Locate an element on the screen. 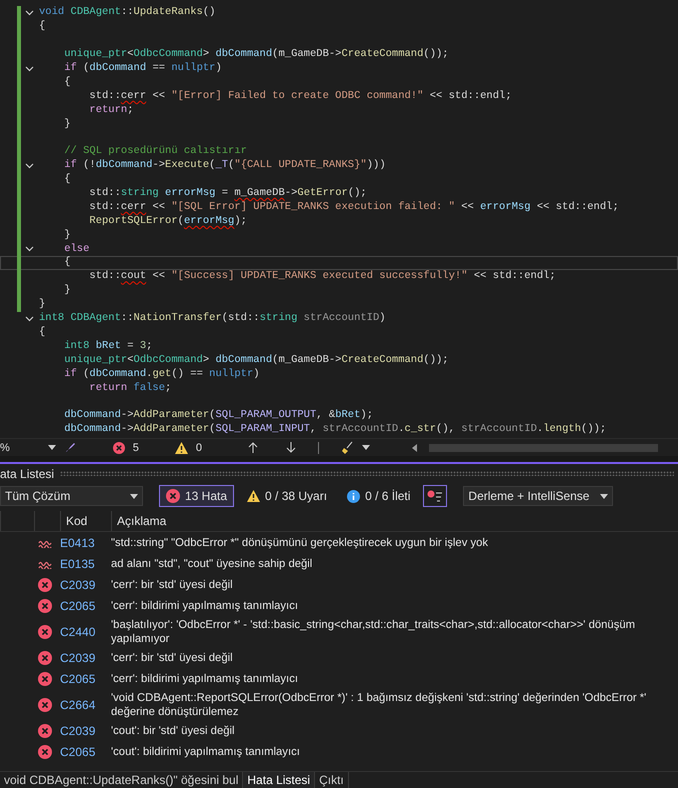 Image resolution: width=678 pixels, height=788 pixels. error-row: C2065 'cout': bildirimi yapılmamış tanımlayıcı is located at coordinates (339, 751).